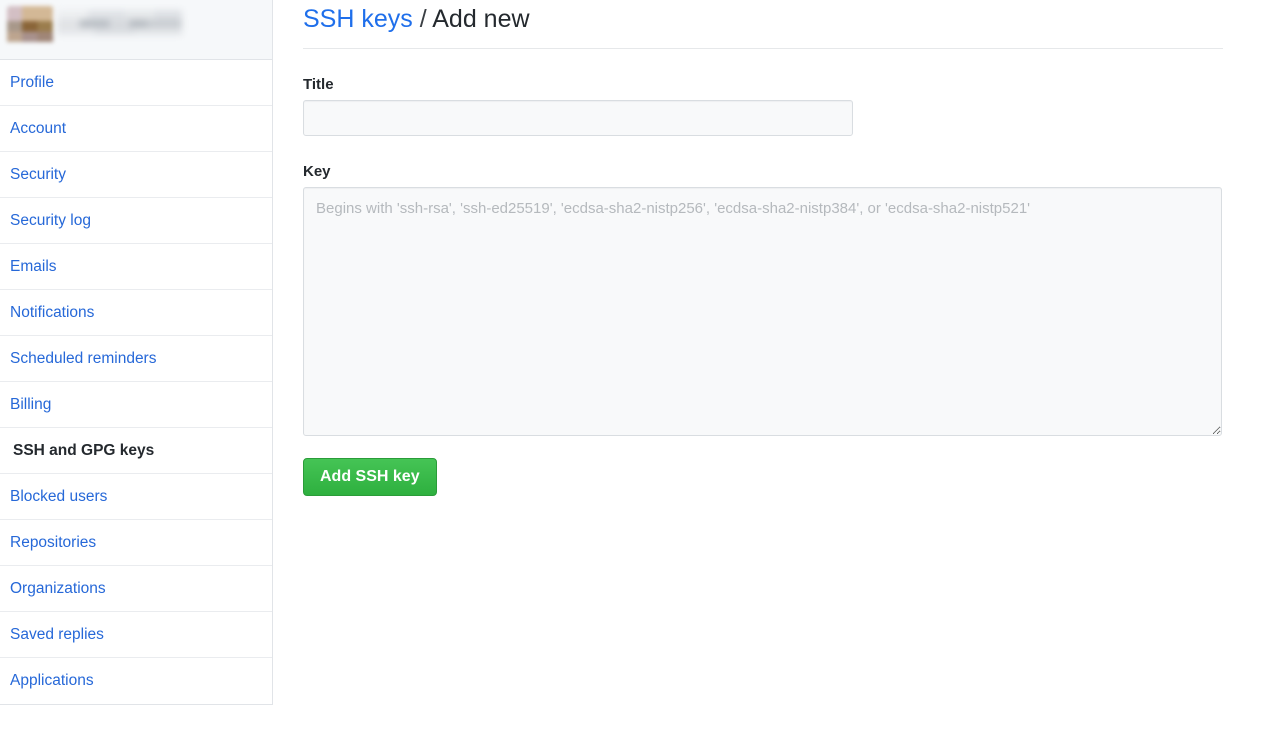 The image size is (1274, 743). What do you see at coordinates (53, 542) in the screenshot?
I see `sidebar-item-label: Repositories` at bounding box center [53, 542].